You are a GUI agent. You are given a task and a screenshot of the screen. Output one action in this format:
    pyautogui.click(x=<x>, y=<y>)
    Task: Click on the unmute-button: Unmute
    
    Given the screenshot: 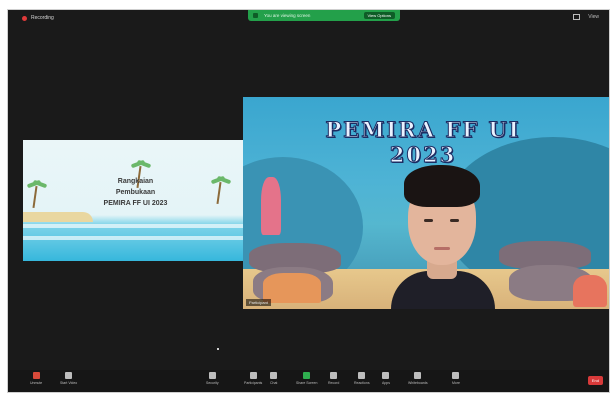 What is the action you would take?
    pyautogui.click(x=36, y=378)
    